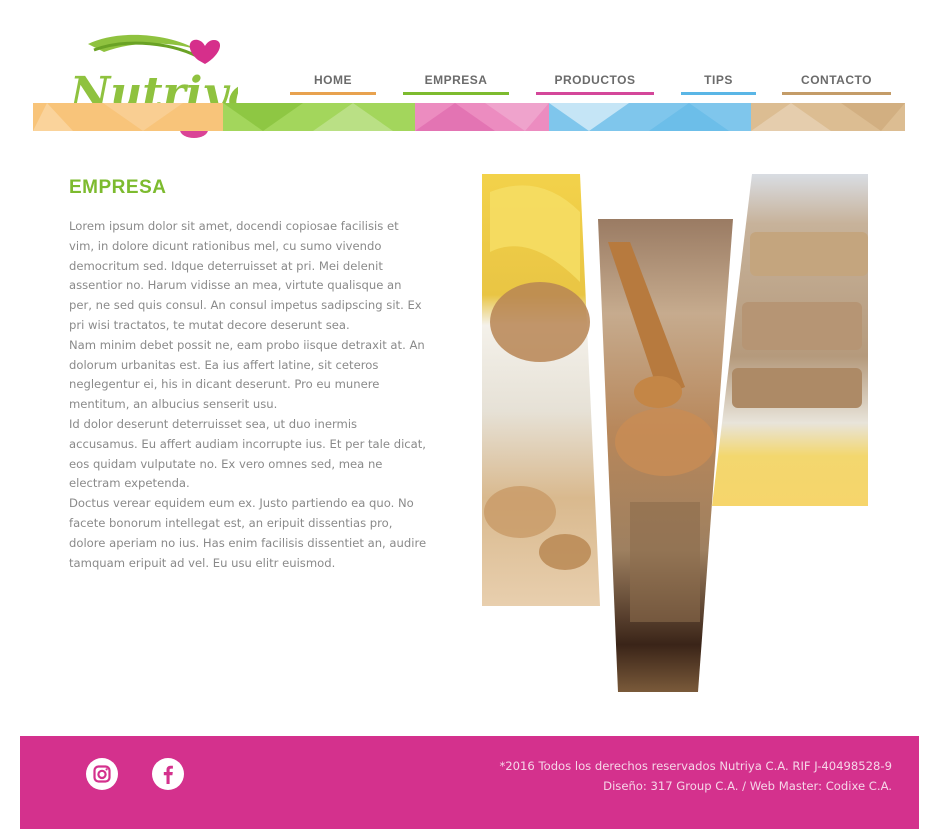  Describe the element at coordinates (168, 774) in the screenshot. I see `facebook-icon` at that location.